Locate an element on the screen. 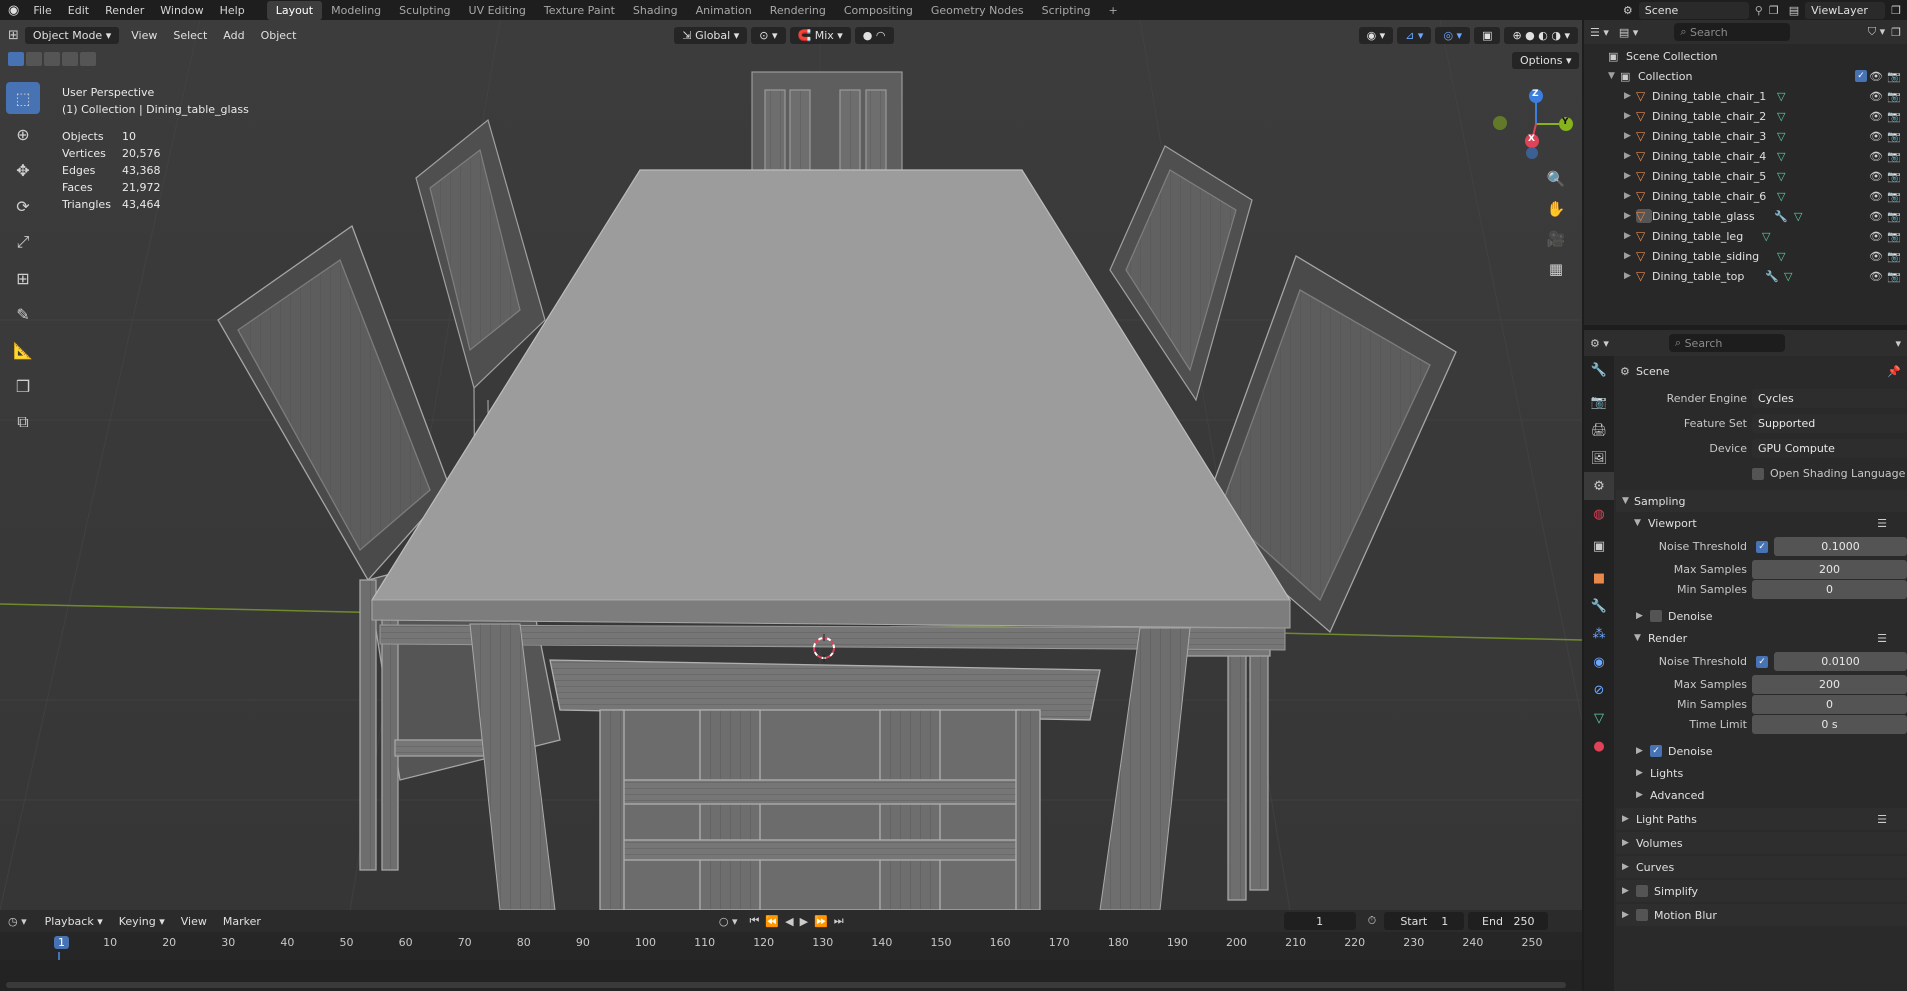  overlays-toggle: ◎ ▾ is located at coordinates (1453, 35).